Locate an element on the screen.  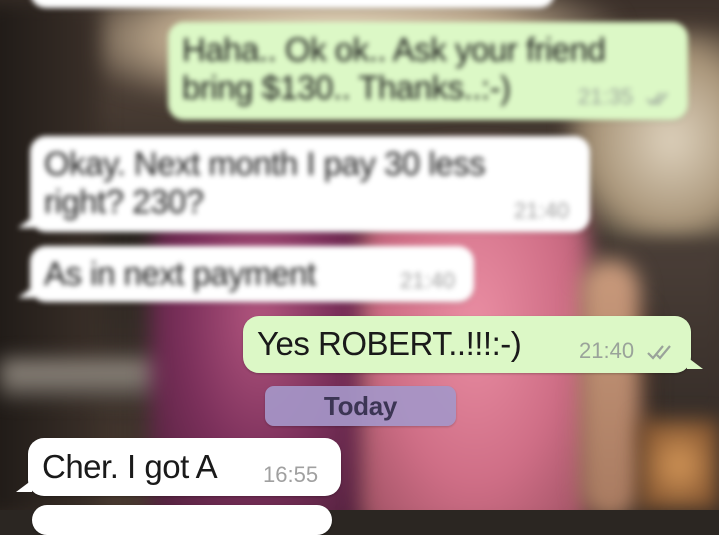
partial-message-bubble is located at coordinates (292, 4).